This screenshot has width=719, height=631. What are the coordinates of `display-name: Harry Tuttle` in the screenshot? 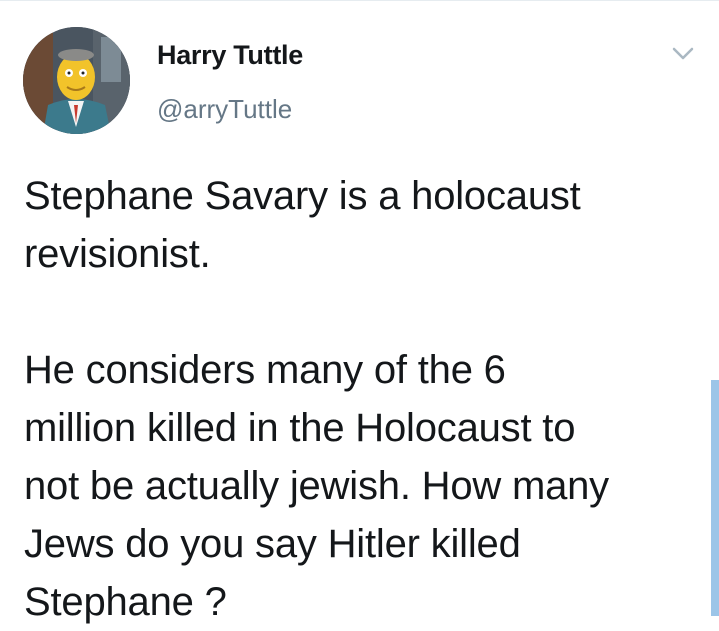 It's located at (230, 55).